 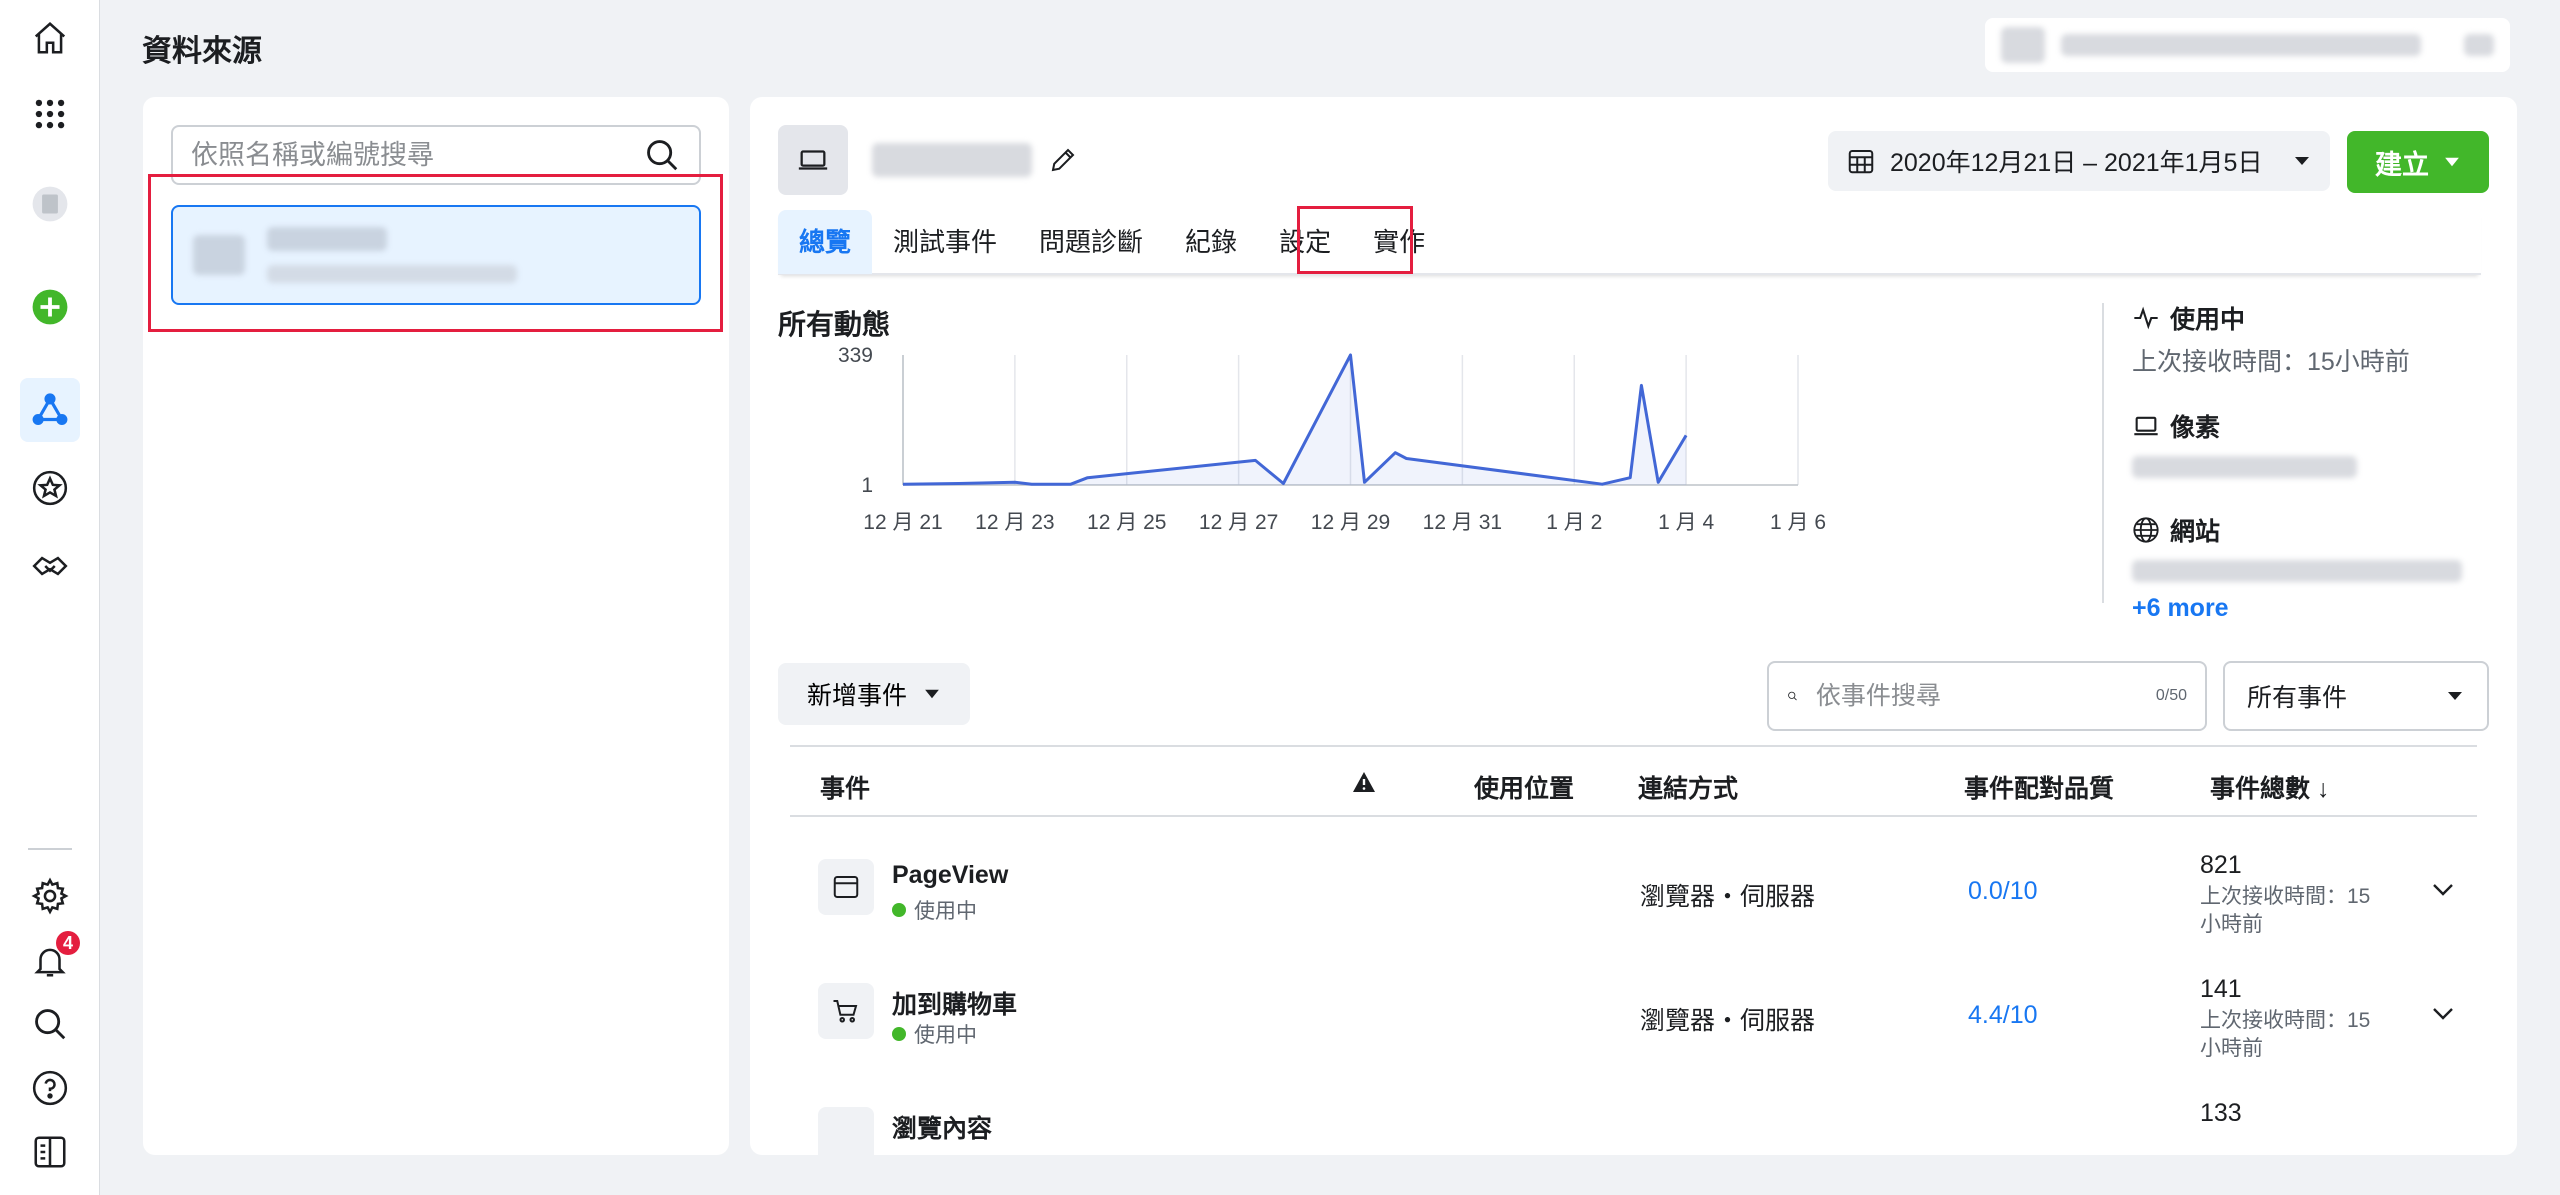 I want to click on business-name-redacted, so click(x=2241, y=45).